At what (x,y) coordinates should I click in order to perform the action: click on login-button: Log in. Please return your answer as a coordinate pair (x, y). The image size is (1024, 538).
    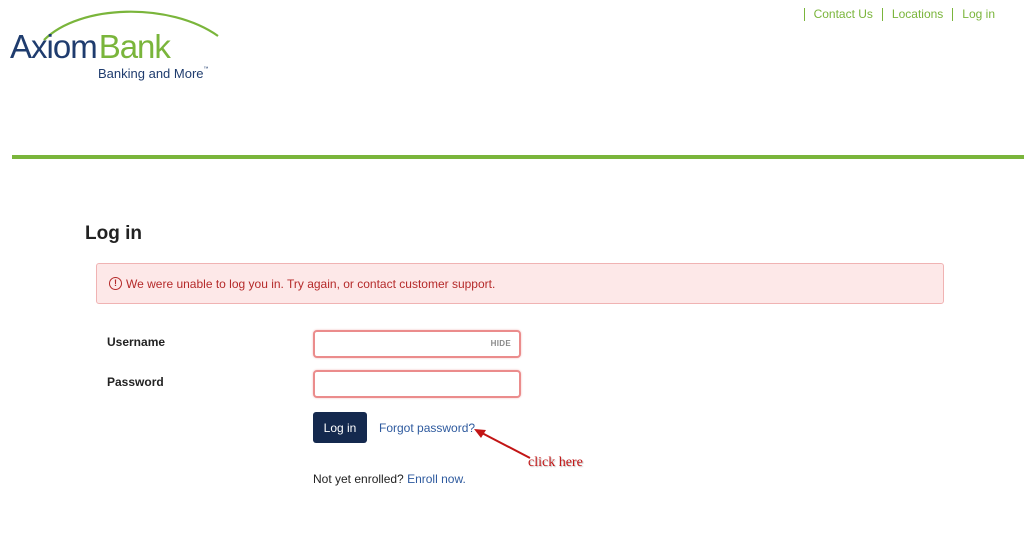
    Looking at the image, I should click on (340, 427).